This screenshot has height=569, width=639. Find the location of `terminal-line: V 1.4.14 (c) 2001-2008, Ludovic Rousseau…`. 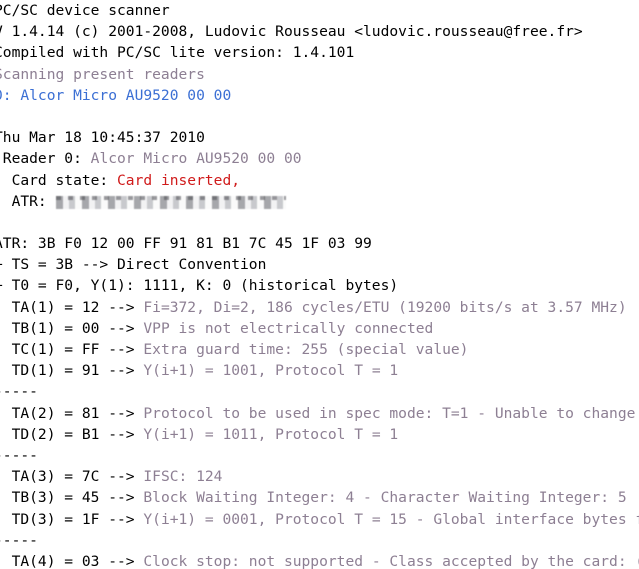

terminal-line: V 1.4.14 (c) 2001-2008, Ludovic Rousseau… is located at coordinates (319, 31).